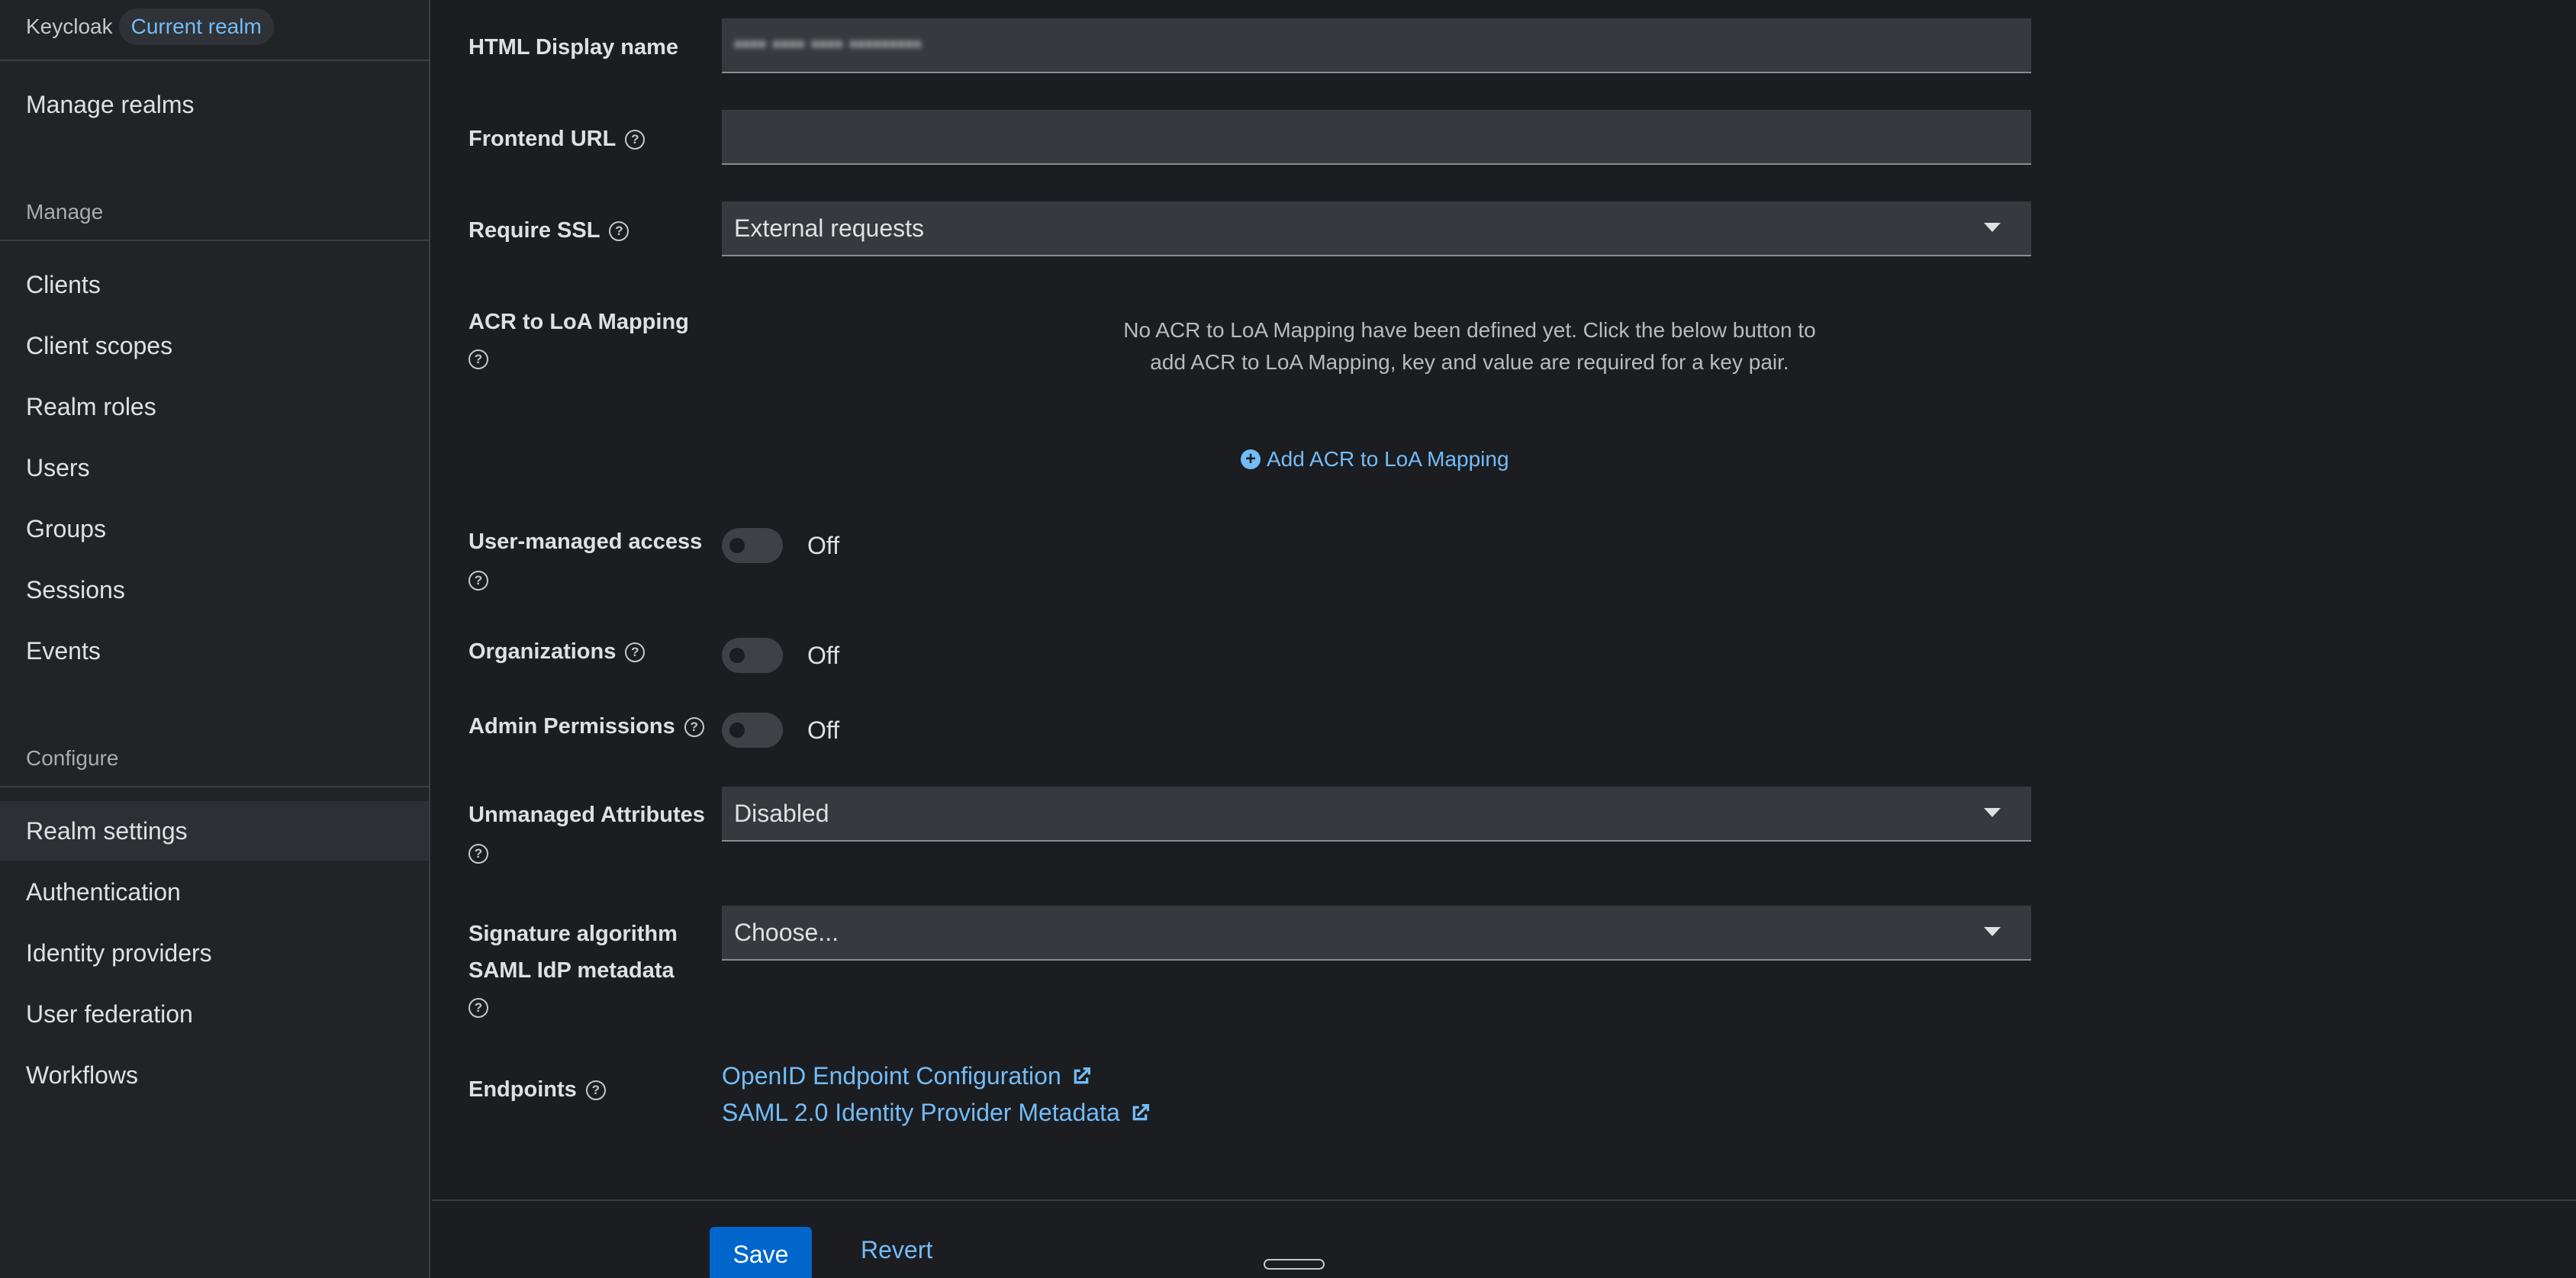 This screenshot has height=1278, width=2576. What do you see at coordinates (828, 44) in the screenshot?
I see `html-display-name-value: •••• •••• •••• •••••••••` at bounding box center [828, 44].